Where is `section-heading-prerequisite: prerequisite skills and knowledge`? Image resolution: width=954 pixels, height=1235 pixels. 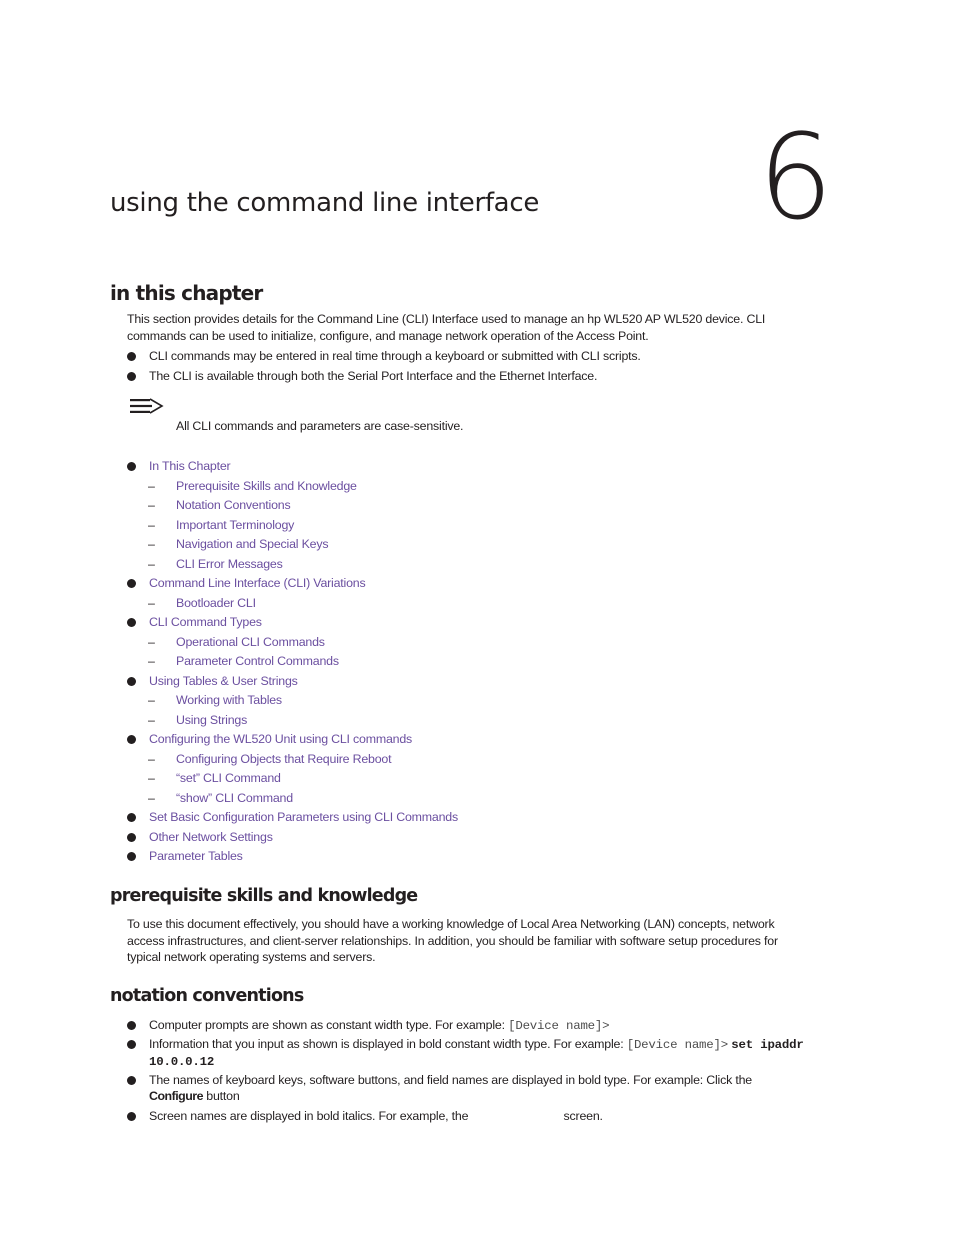
section-heading-prerequisite: prerequisite skills and knowledge is located at coordinates (264, 896).